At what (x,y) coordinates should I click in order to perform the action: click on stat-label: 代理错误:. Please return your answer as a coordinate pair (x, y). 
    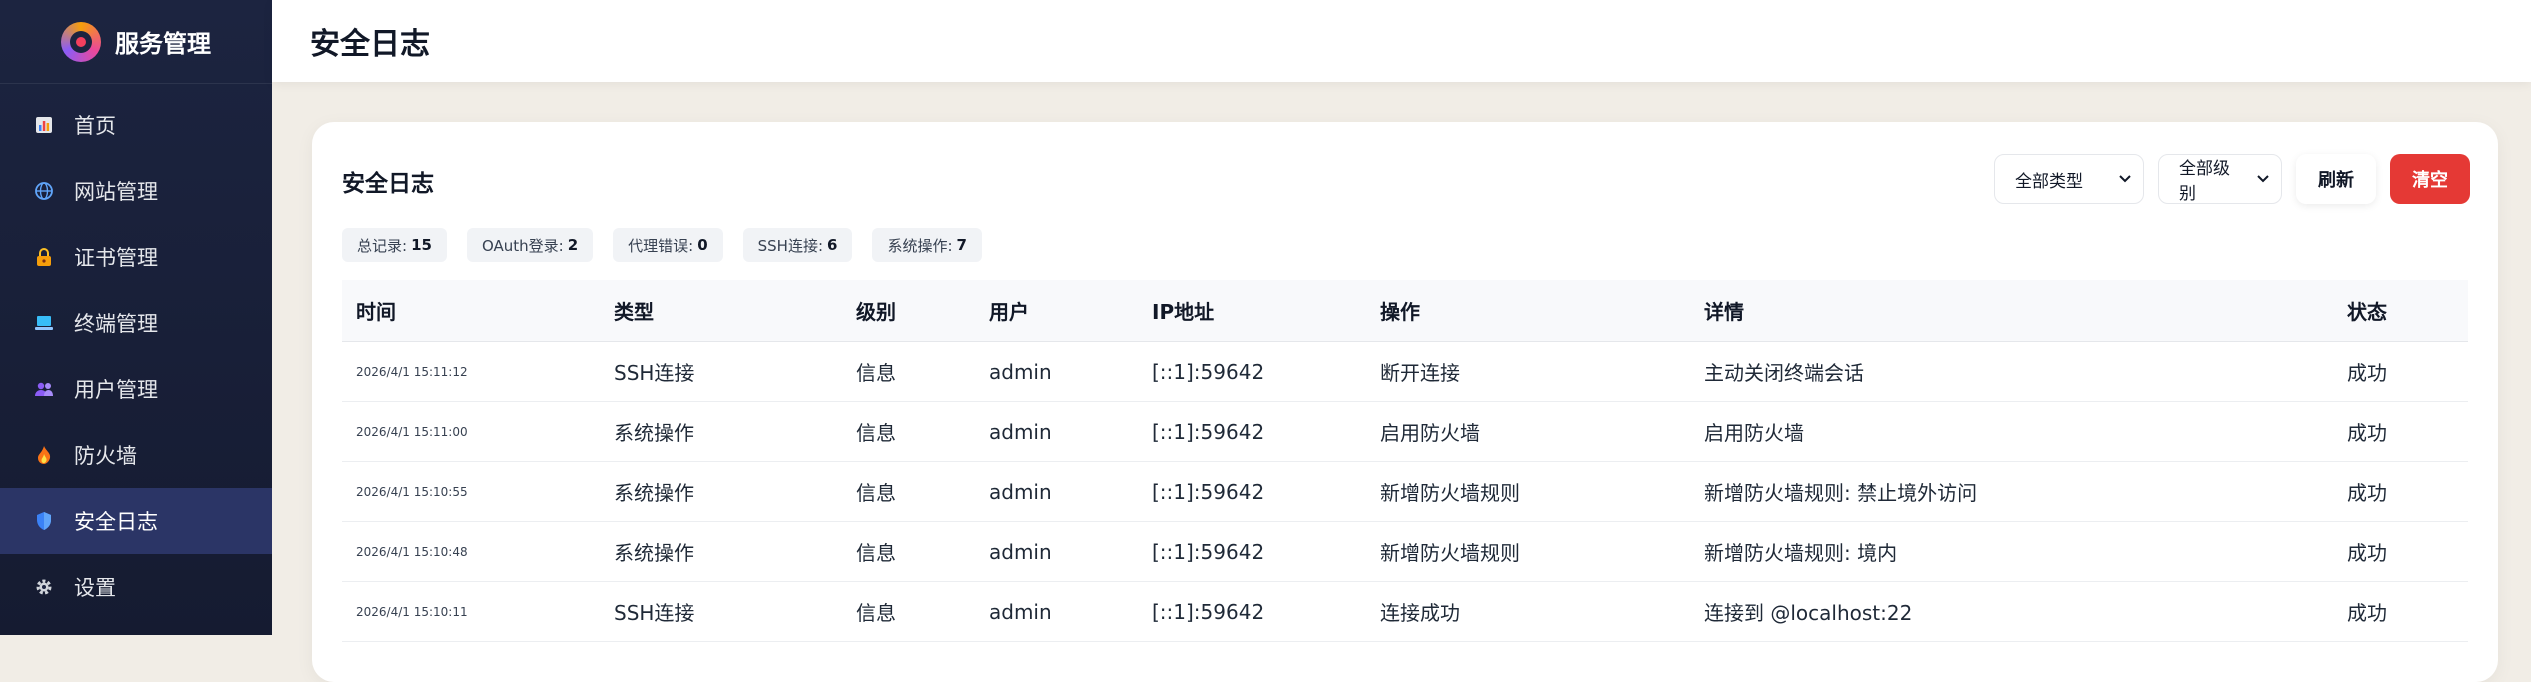
    Looking at the image, I should click on (661, 245).